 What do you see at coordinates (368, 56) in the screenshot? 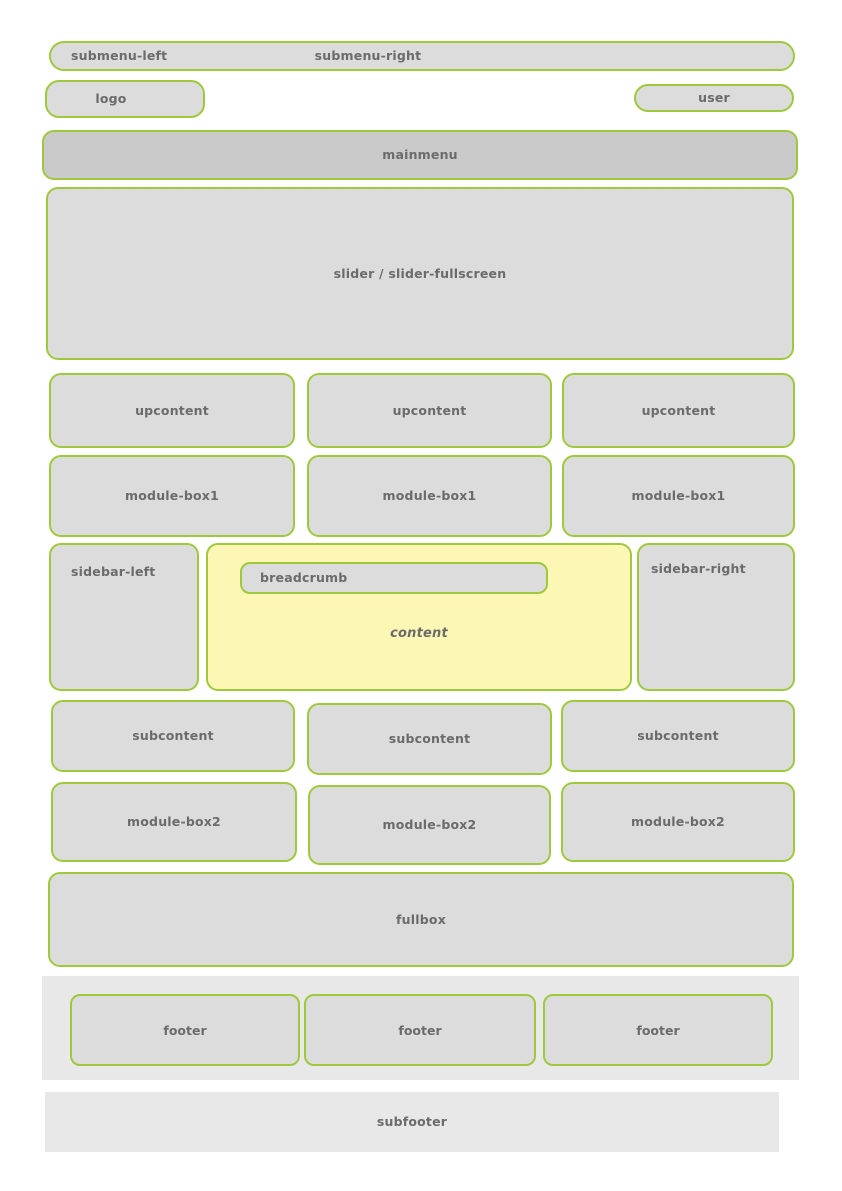
I see `submenu-right-label: submenu-right` at bounding box center [368, 56].